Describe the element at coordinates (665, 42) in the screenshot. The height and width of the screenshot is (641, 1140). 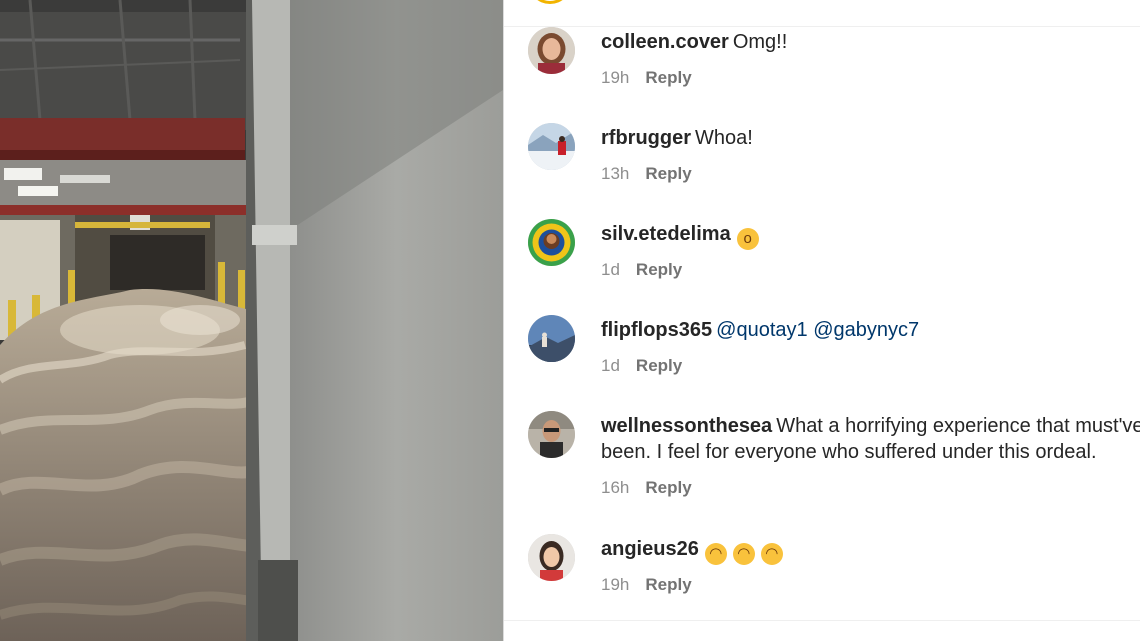
I see `comment-username: colleen.cover` at that location.